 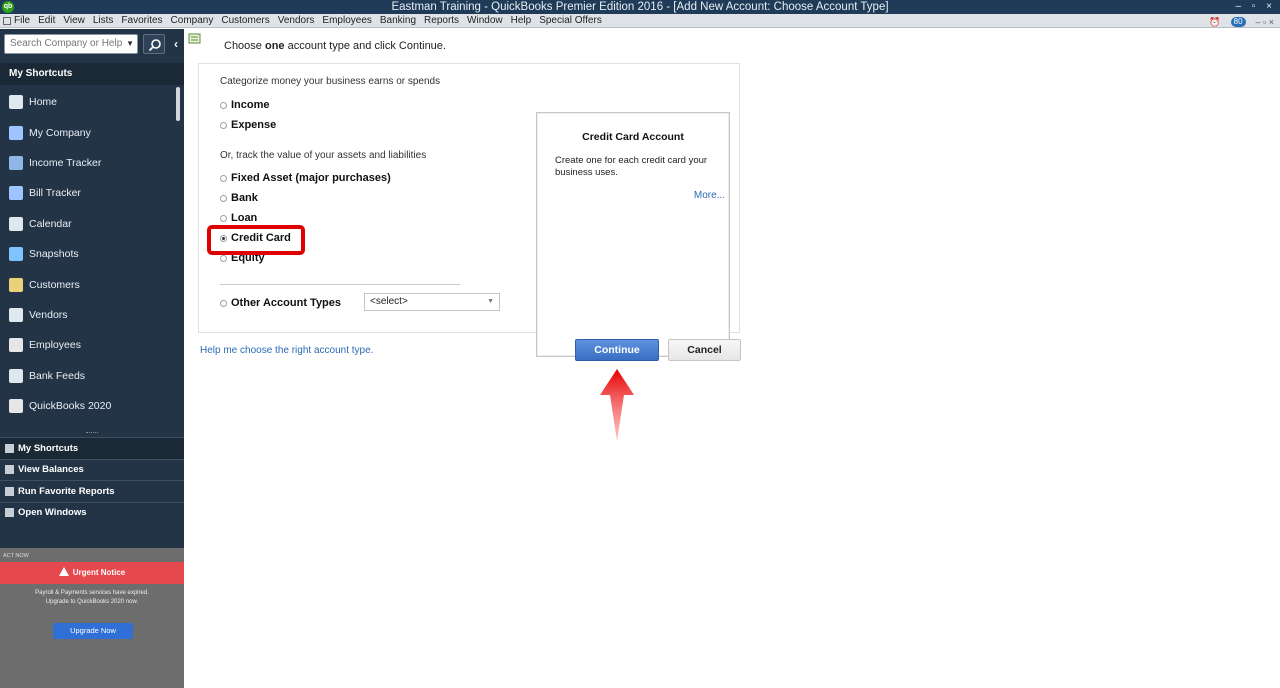 What do you see at coordinates (178, 104) in the screenshot?
I see `shortcuts-scroll-thumb` at bounding box center [178, 104].